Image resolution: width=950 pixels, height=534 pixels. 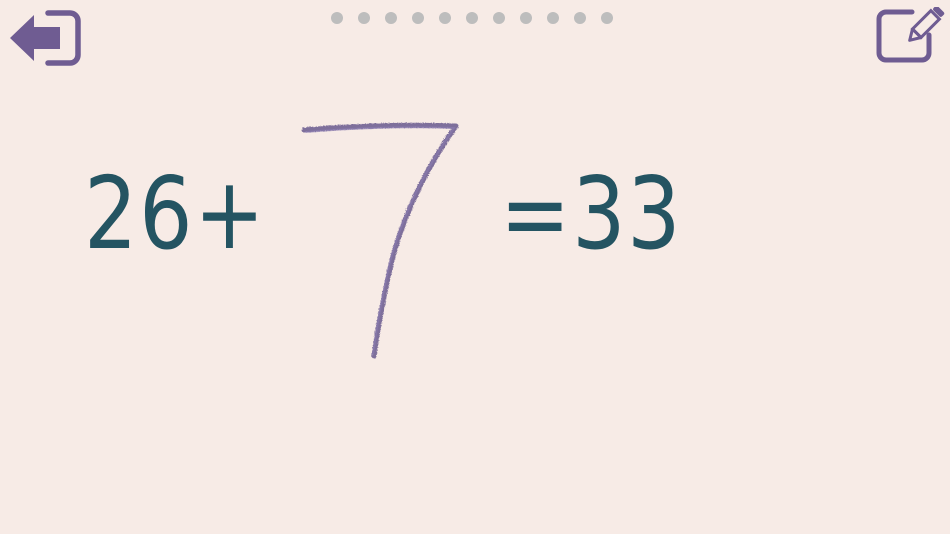 I want to click on exit-arrow-icon, so click(x=45, y=38).